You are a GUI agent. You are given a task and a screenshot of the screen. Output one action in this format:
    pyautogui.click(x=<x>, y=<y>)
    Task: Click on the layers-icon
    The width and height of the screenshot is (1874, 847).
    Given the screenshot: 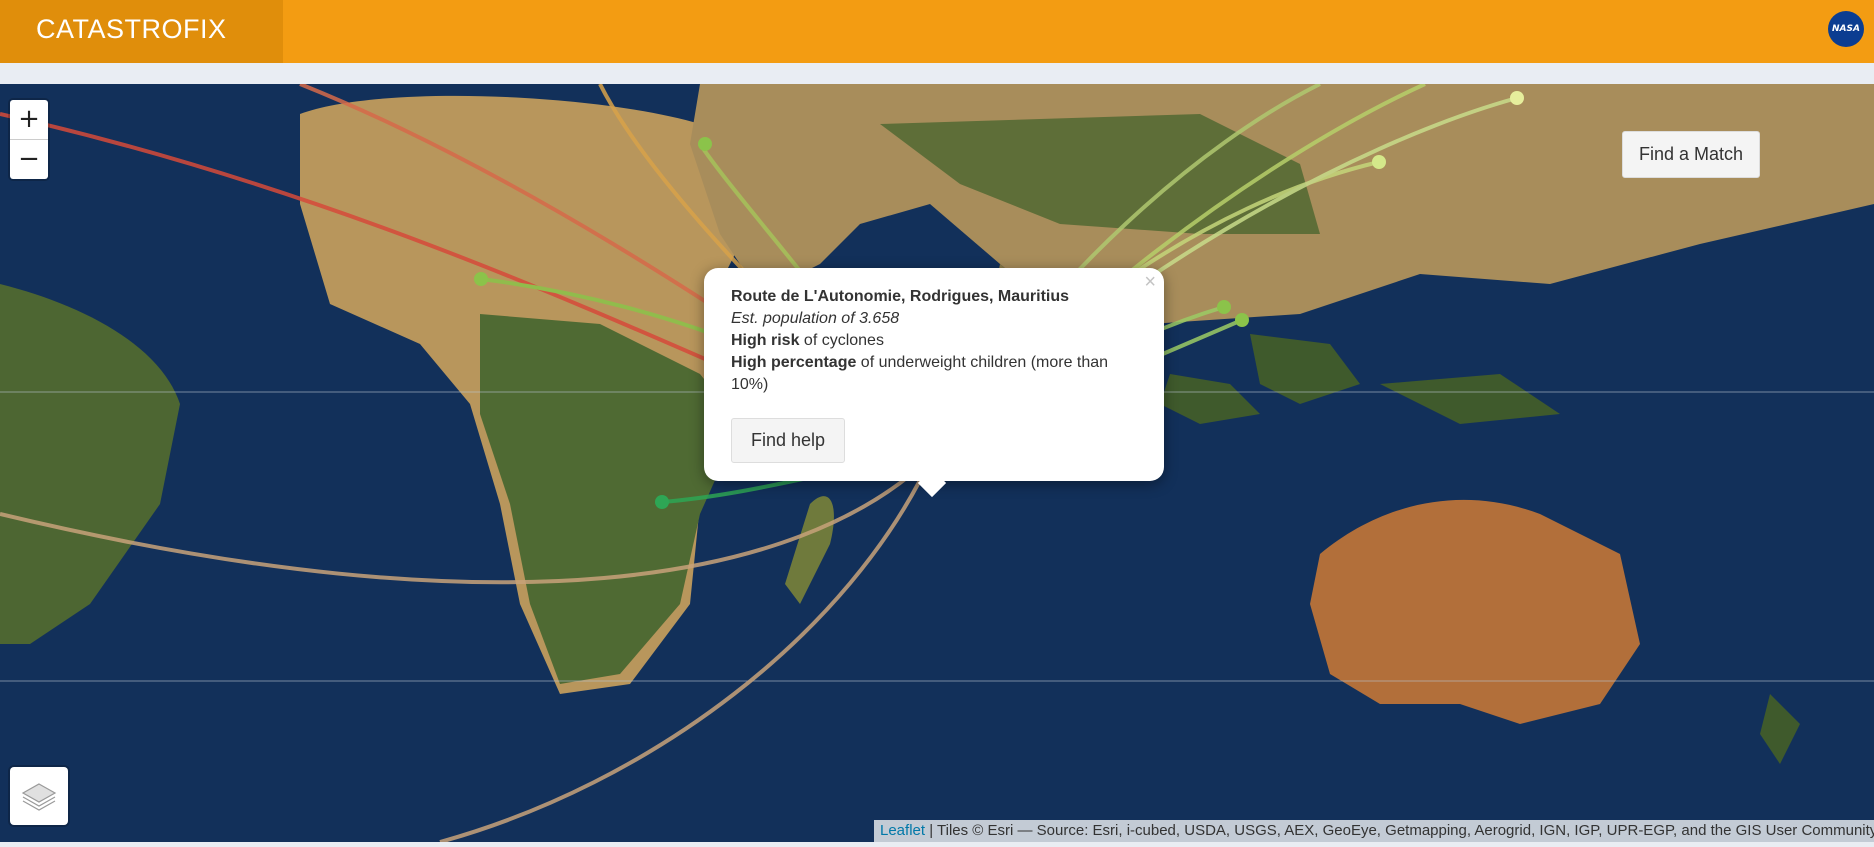 What is the action you would take?
    pyautogui.click(x=39, y=797)
    